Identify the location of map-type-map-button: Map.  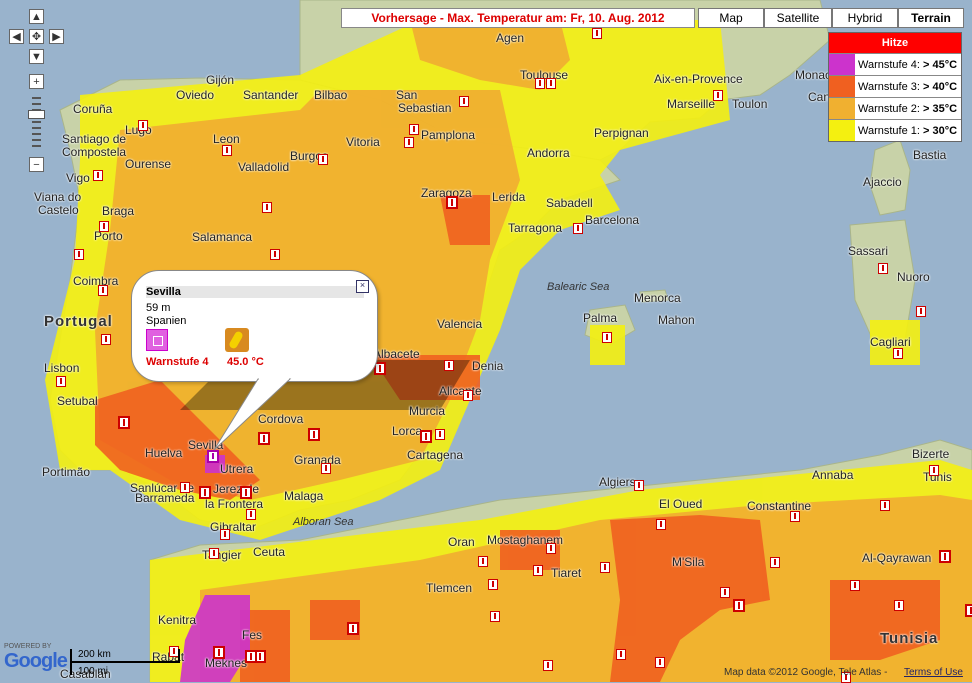
(731, 18).